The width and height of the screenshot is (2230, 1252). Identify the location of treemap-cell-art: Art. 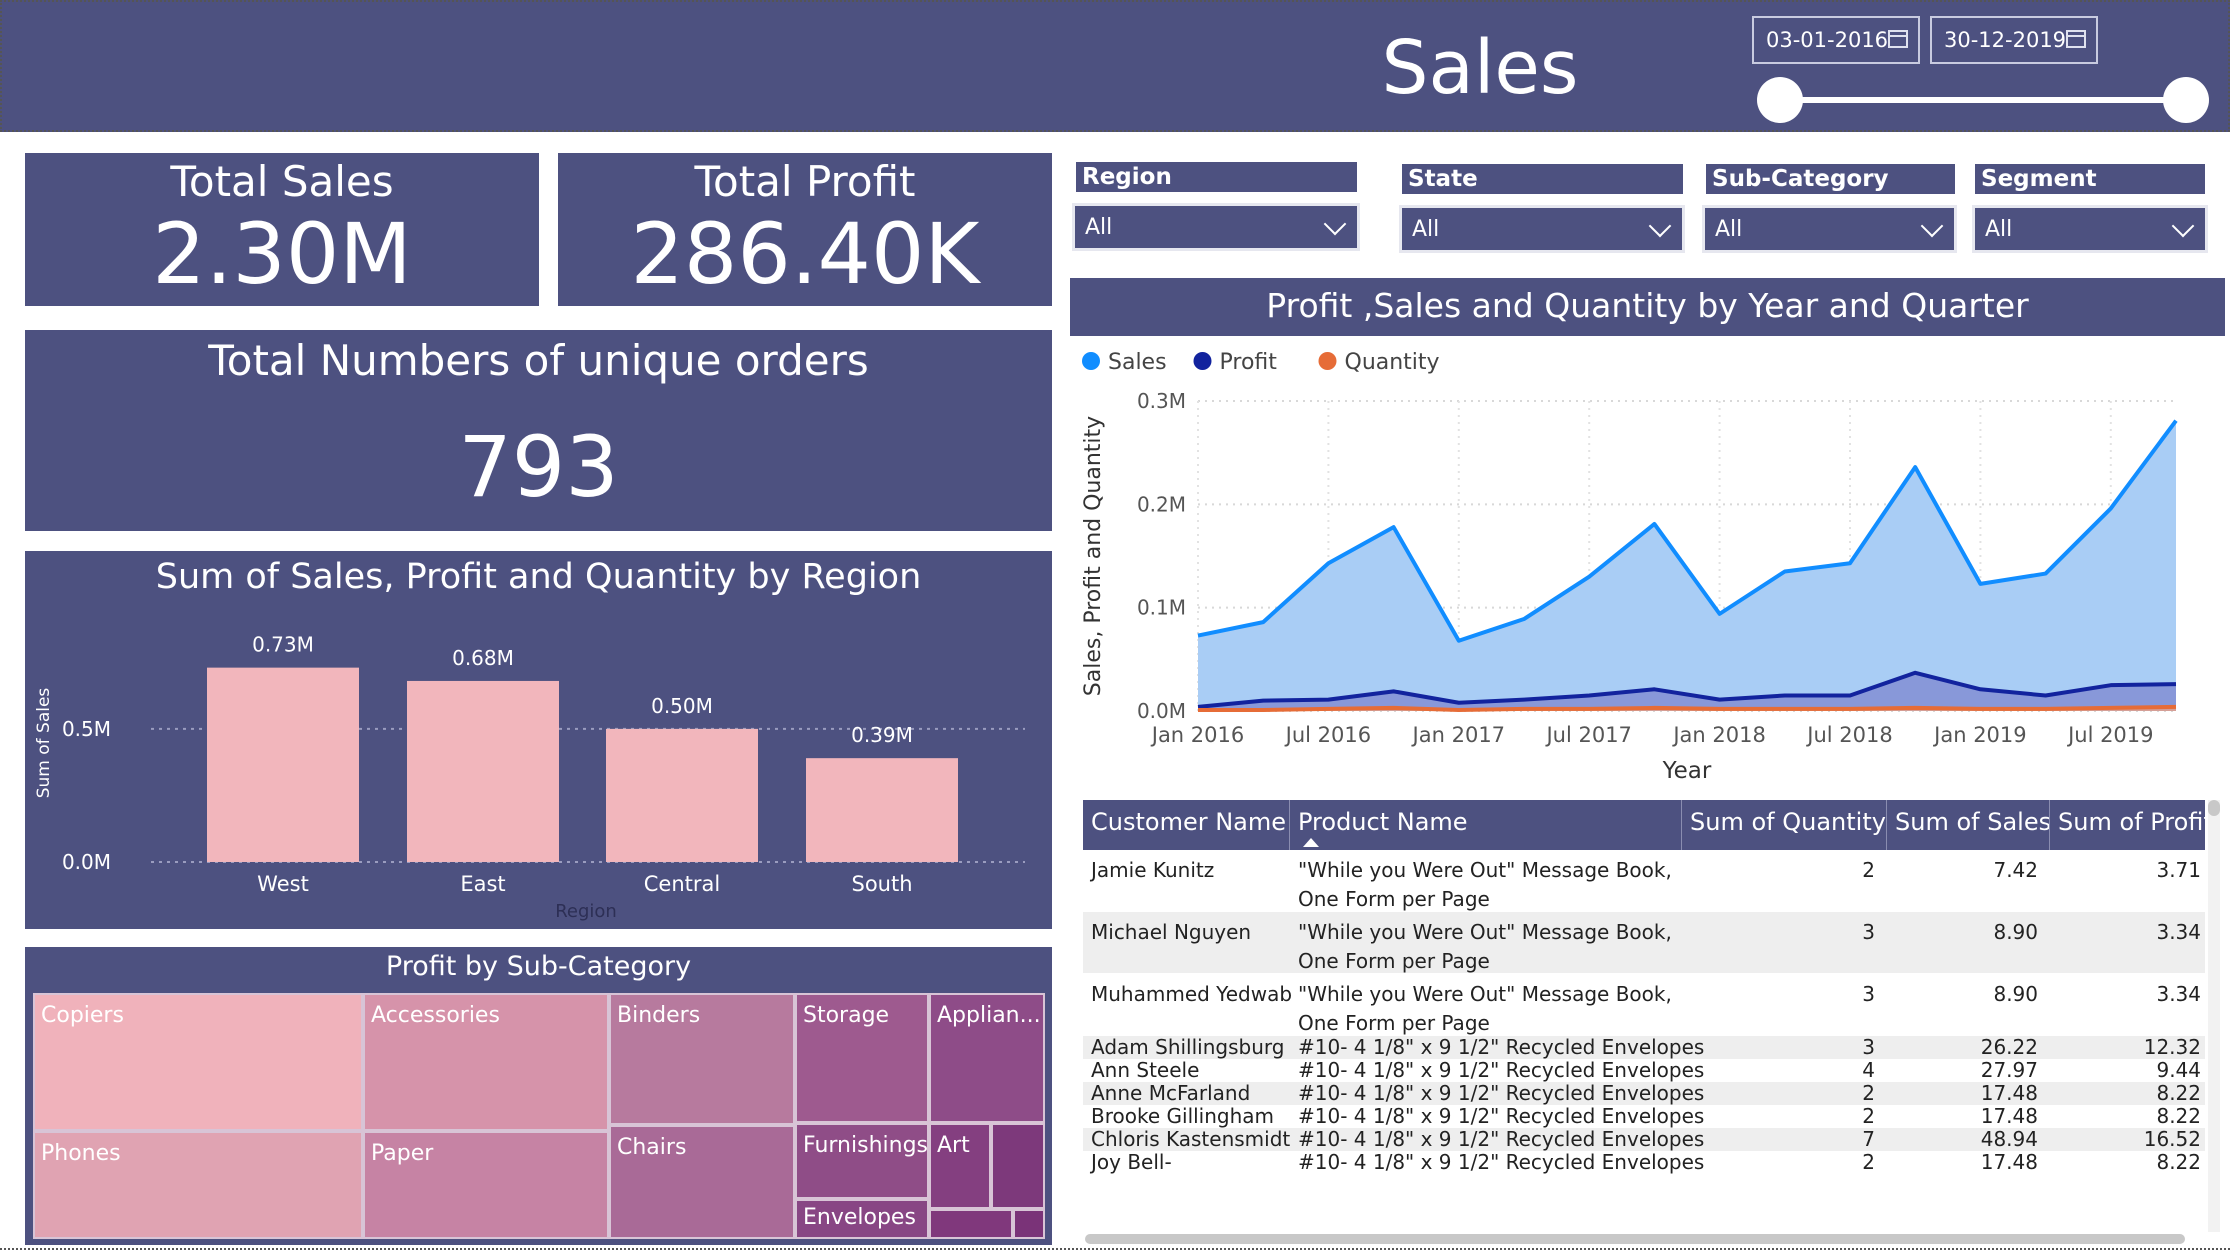
(960, 1166).